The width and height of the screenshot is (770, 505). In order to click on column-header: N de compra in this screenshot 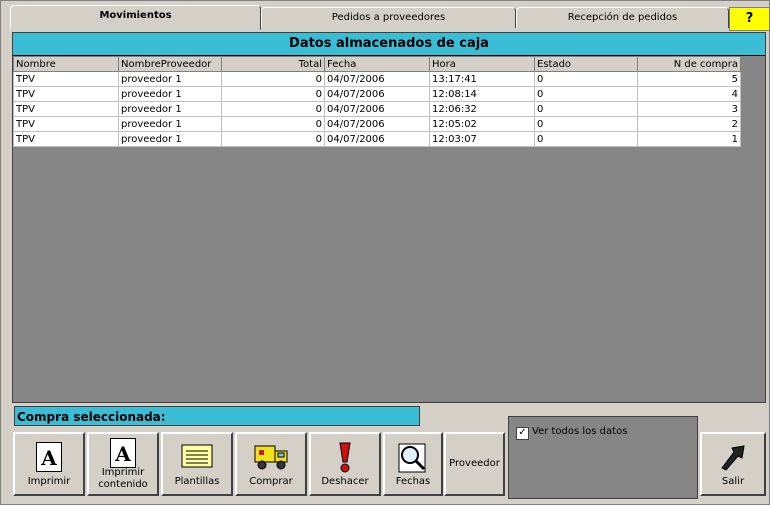, I will do `click(689, 64)`.